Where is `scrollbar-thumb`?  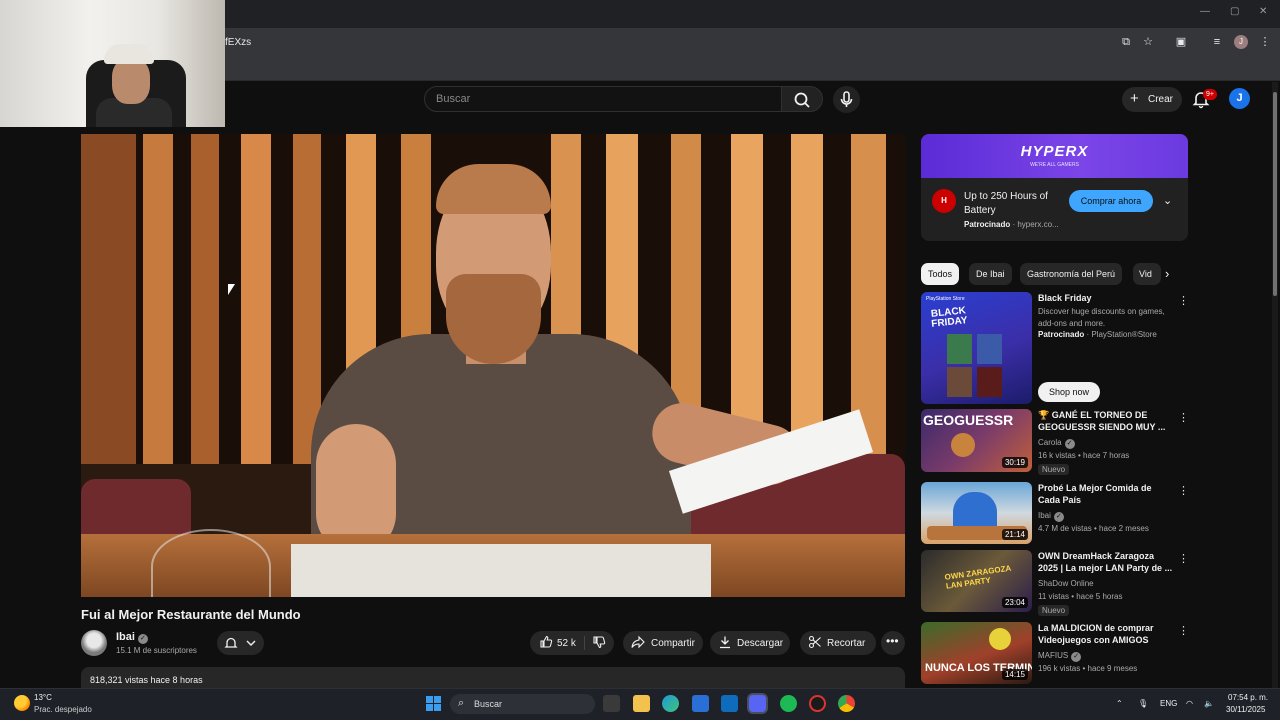
scrollbar-thumb is located at coordinates (1275, 194).